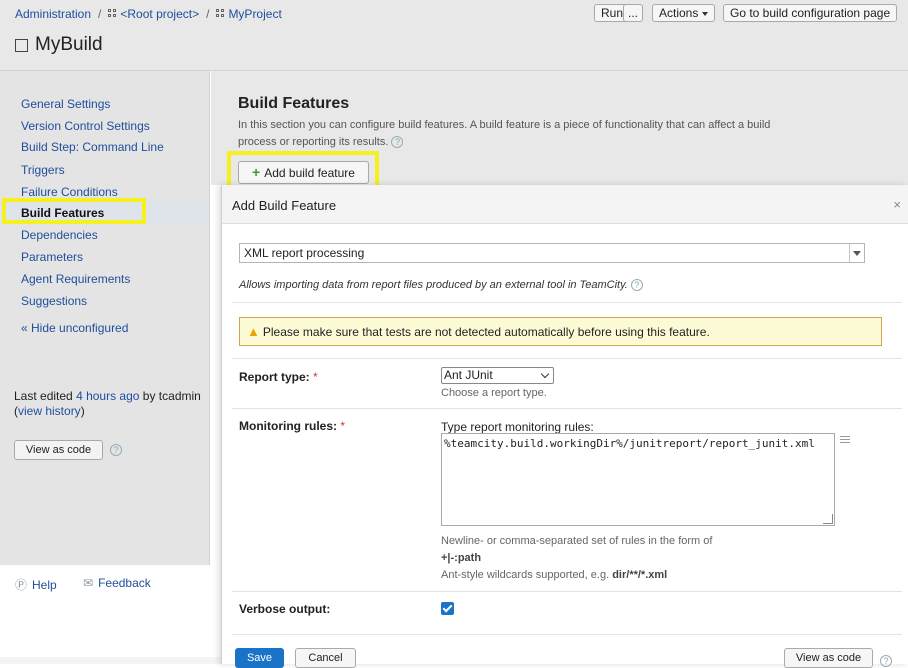  What do you see at coordinates (21, 45) in the screenshot?
I see `build-config-icon` at bounding box center [21, 45].